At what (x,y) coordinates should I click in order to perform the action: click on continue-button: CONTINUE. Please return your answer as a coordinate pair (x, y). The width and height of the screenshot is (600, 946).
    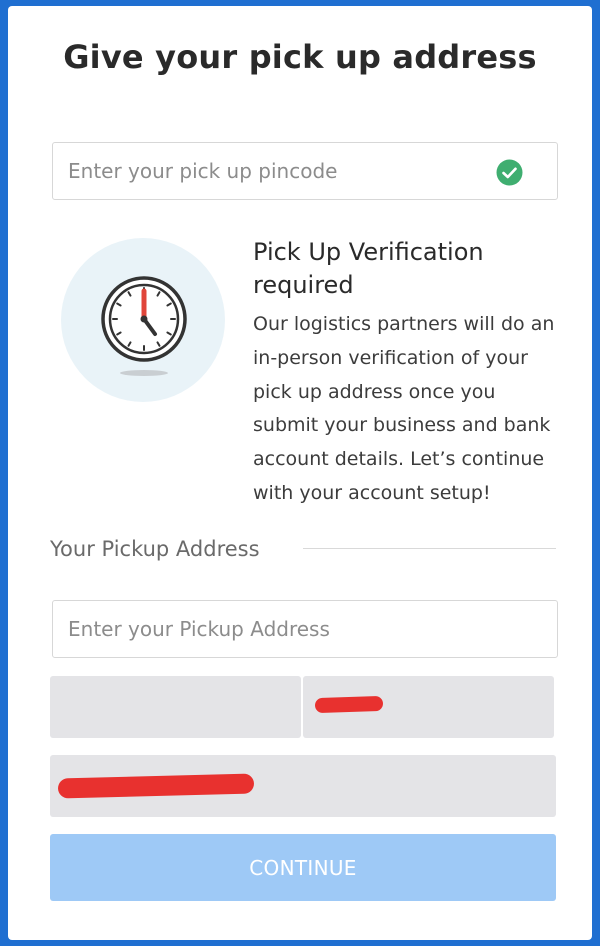
    Looking at the image, I should click on (303, 867).